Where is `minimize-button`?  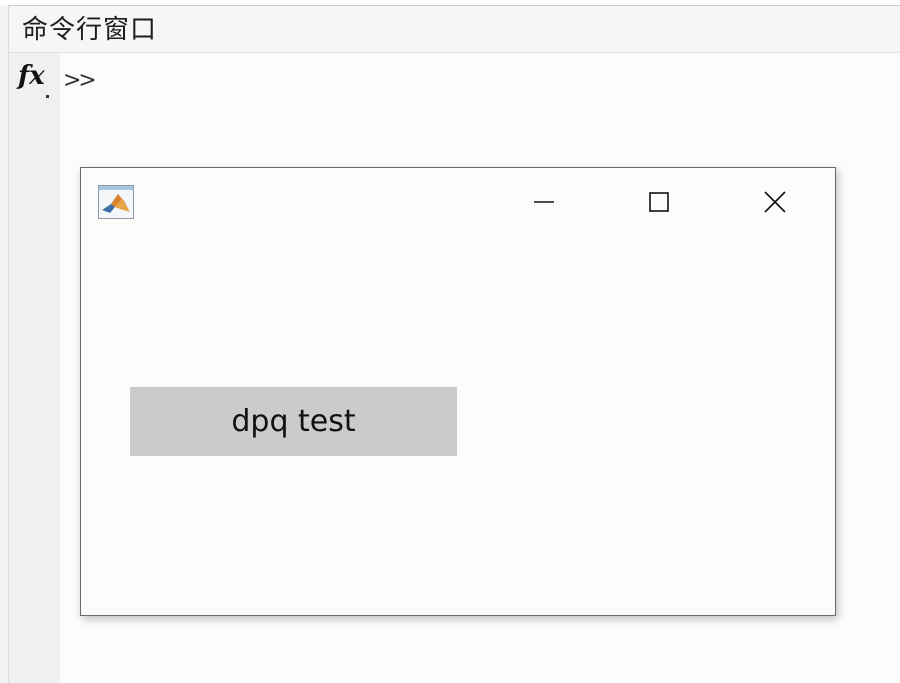
minimize-button is located at coordinates (544, 202).